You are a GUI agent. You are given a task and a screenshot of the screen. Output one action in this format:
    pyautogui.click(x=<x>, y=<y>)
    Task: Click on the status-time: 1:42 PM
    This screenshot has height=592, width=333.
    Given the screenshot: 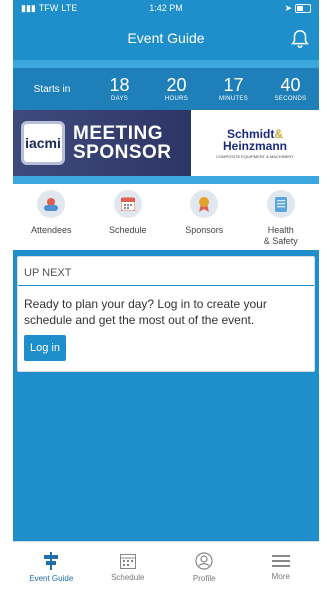 What is the action you would take?
    pyautogui.click(x=166, y=8)
    